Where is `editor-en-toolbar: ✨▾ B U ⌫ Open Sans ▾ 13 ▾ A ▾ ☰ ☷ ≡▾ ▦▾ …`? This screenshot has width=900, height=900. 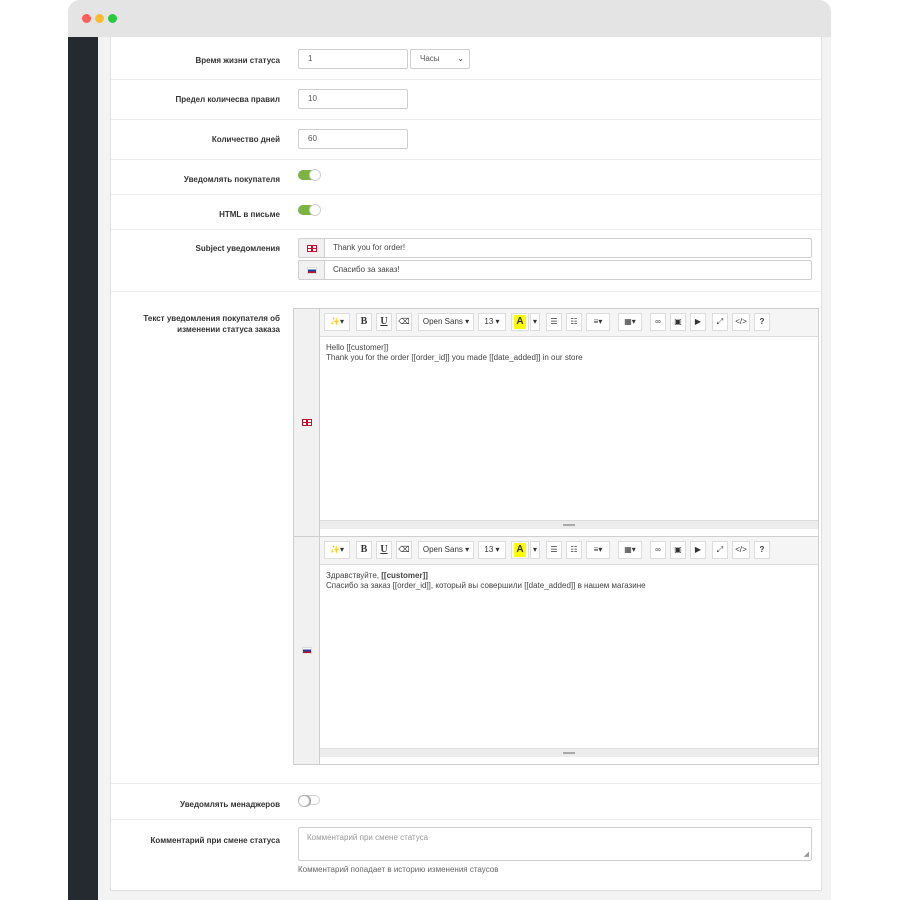 editor-en-toolbar: ✨▾ B U ⌫ Open Sans ▾ 13 ▾ A ▾ ☰ ☷ ≡▾ ▦▾ … is located at coordinates (569, 323).